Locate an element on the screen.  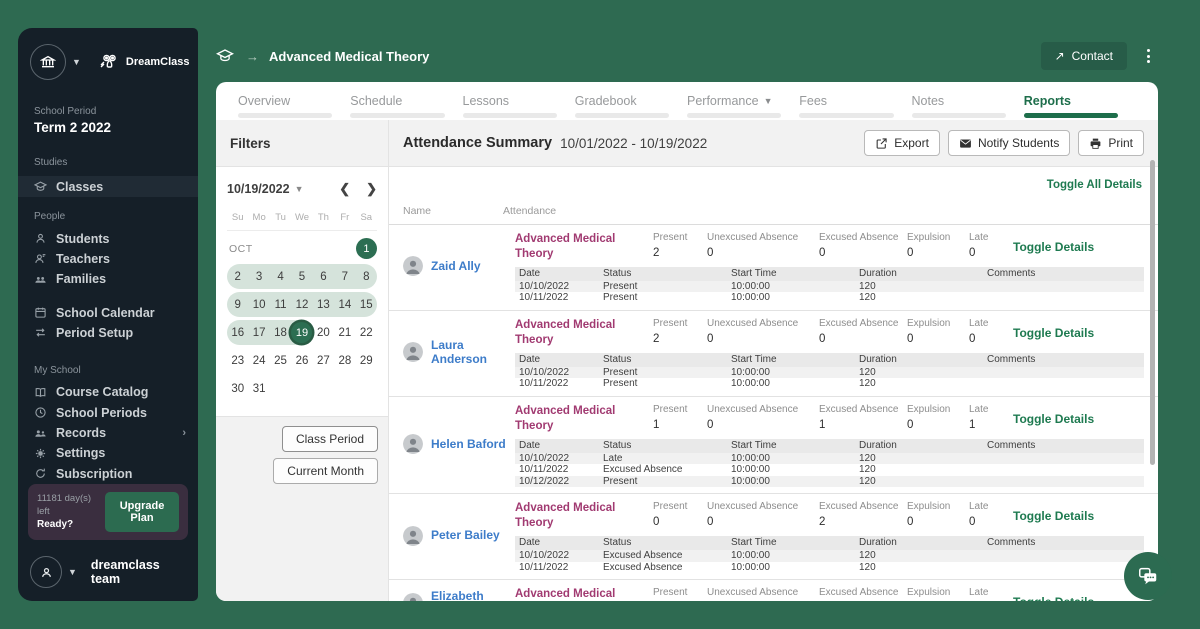
calendar-day: 3 is located at coordinates (259, 276).